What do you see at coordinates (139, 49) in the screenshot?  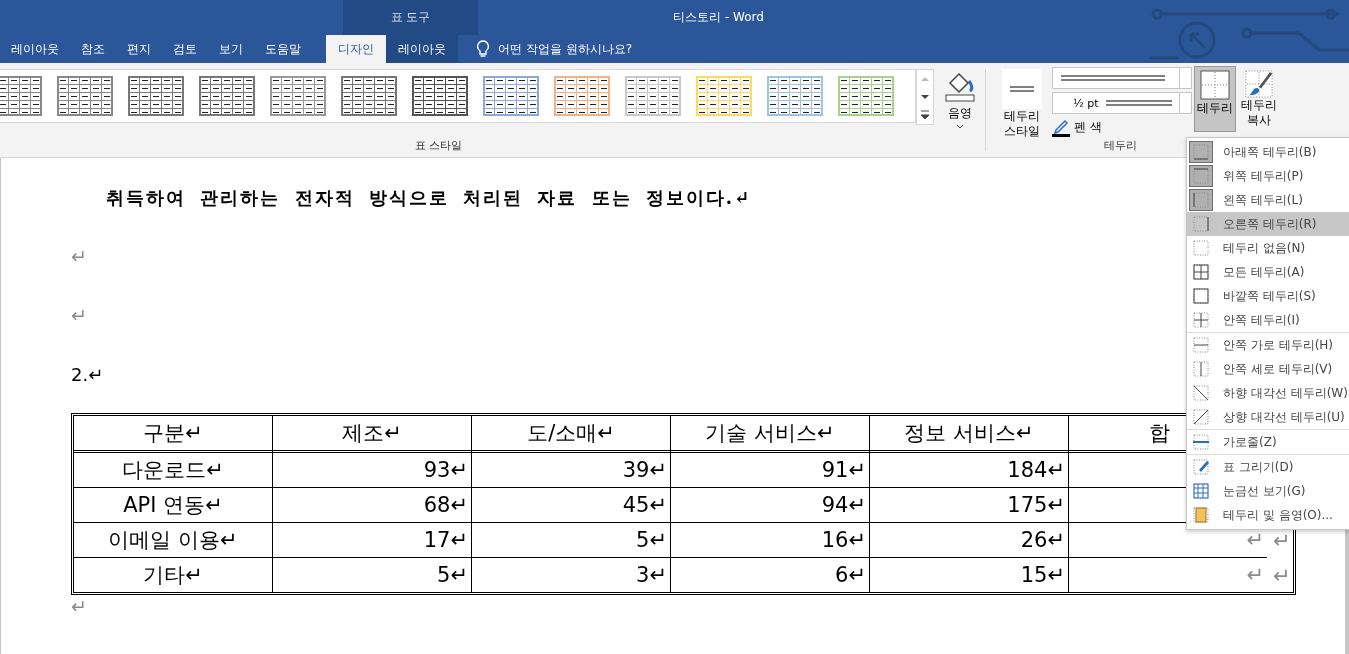 I see `ribbon-tab: 편지` at bounding box center [139, 49].